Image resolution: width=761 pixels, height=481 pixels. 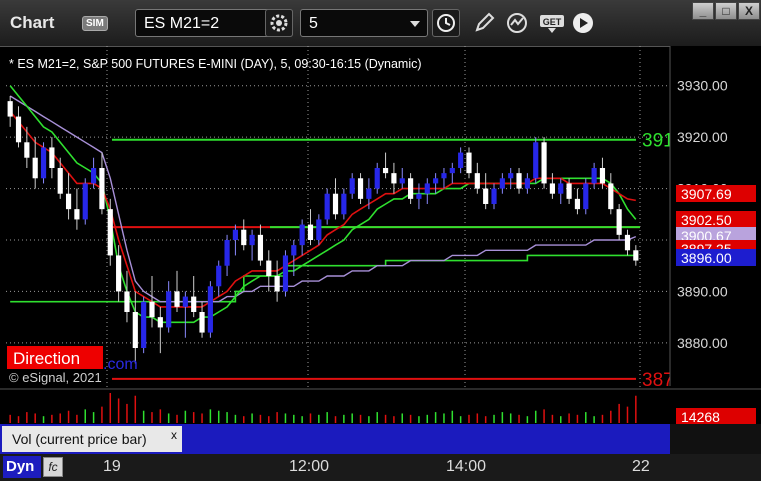 What do you see at coordinates (174, 435) in the screenshot?
I see `volume-close-icon: x` at bounding box center [174, 435].